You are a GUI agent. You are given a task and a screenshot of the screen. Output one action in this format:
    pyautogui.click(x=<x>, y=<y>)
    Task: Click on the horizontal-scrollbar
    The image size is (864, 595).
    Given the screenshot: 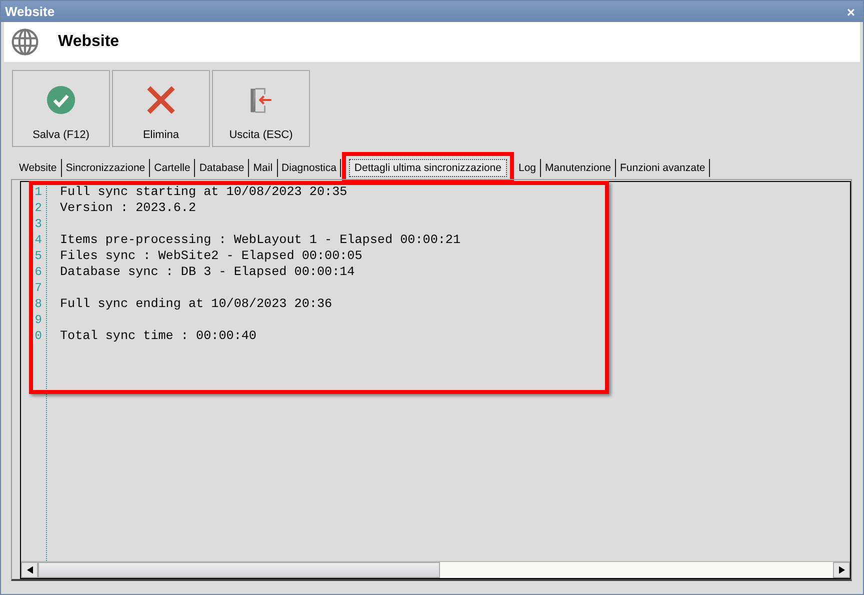 What is the action you would take?
    pyautogui.click(x=435, y=569)
    